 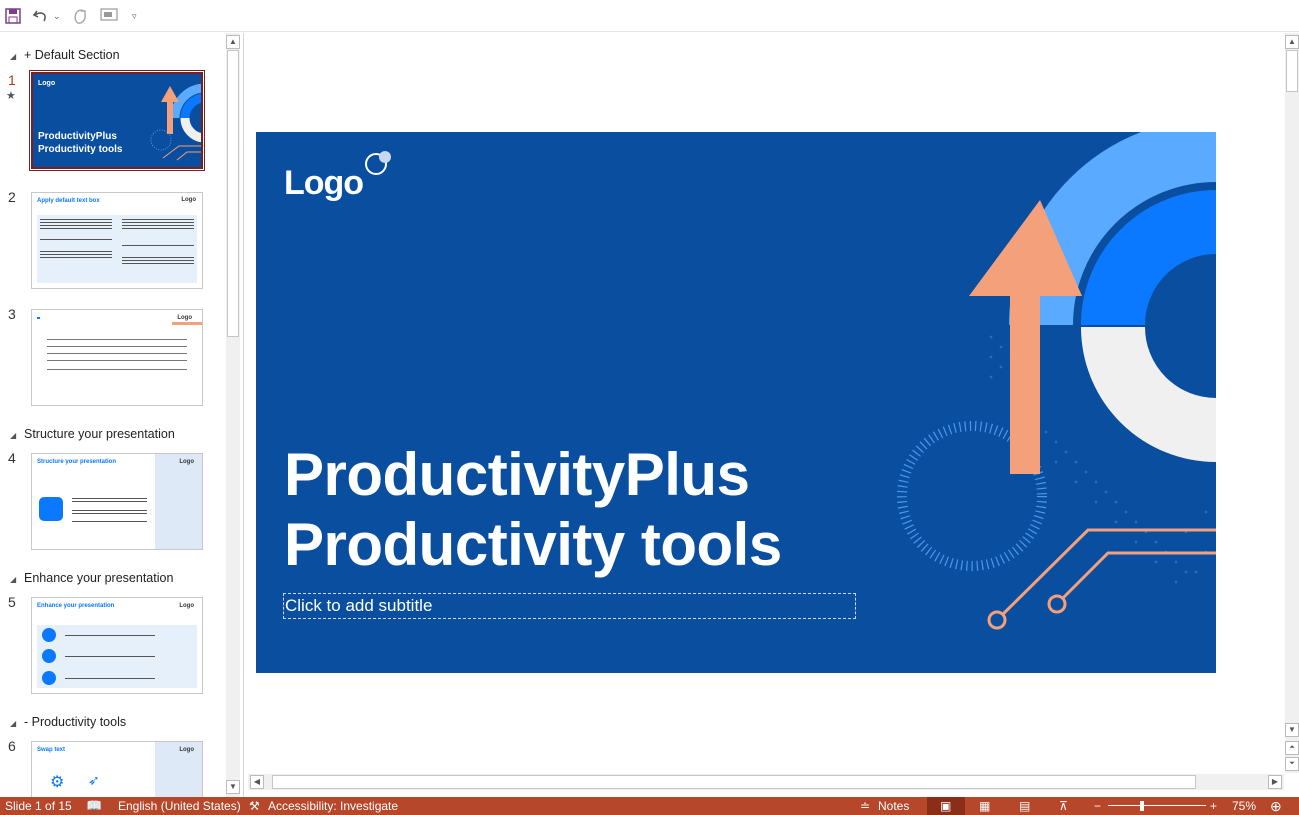 I want to click on section-structure: ◢ Structure your presentation, so click(x=92, y=434).